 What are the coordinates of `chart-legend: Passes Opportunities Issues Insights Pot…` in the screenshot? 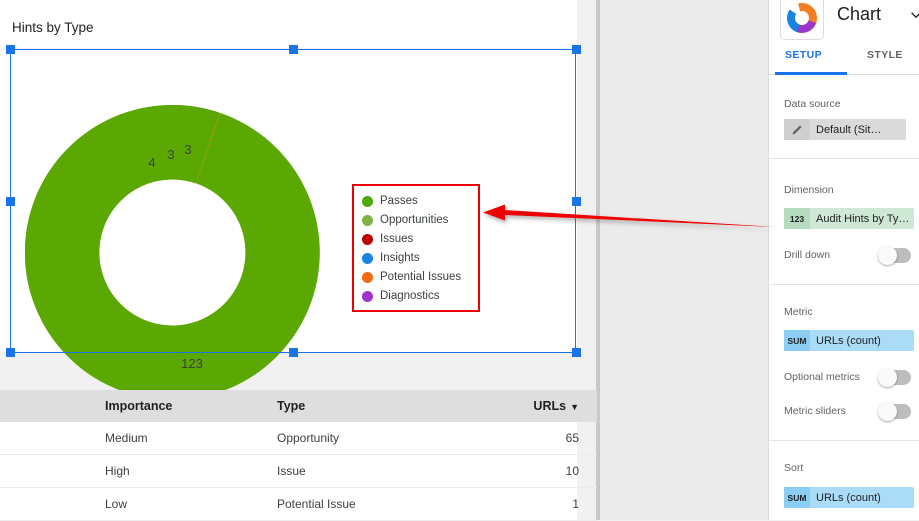 It's located at (416, 248).